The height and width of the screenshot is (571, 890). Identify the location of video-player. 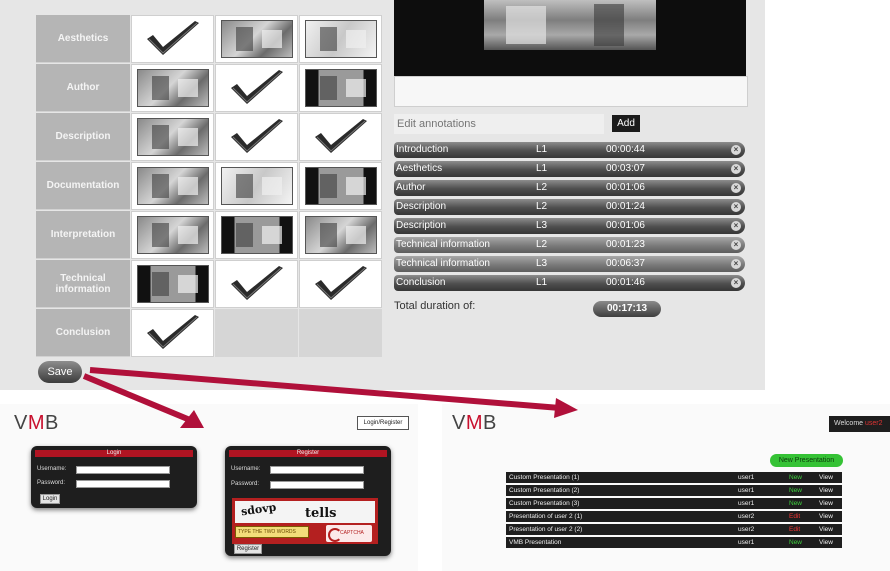
(570, 38).